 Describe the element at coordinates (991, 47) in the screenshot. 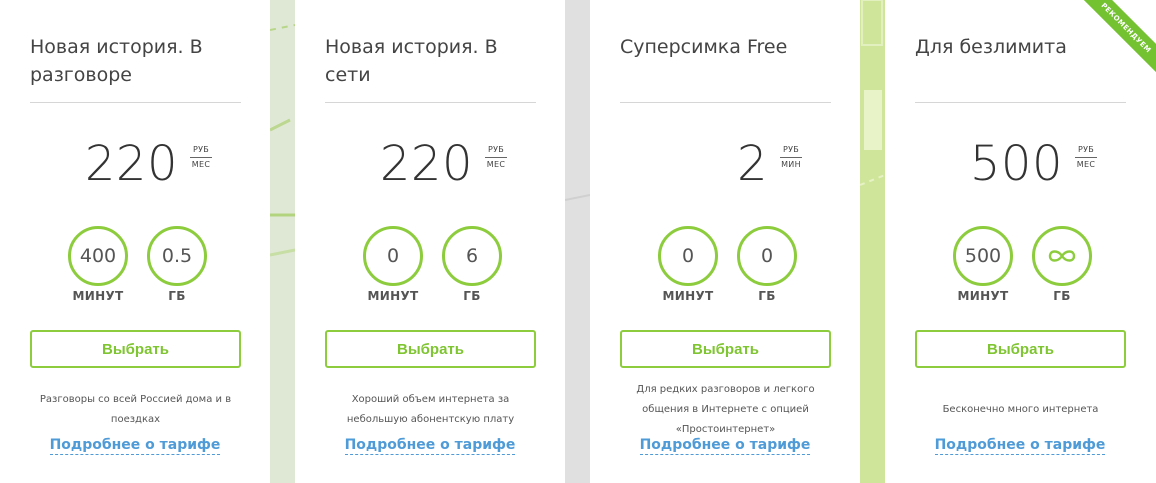

I see `tariff-title: Для безлимита` at that location.